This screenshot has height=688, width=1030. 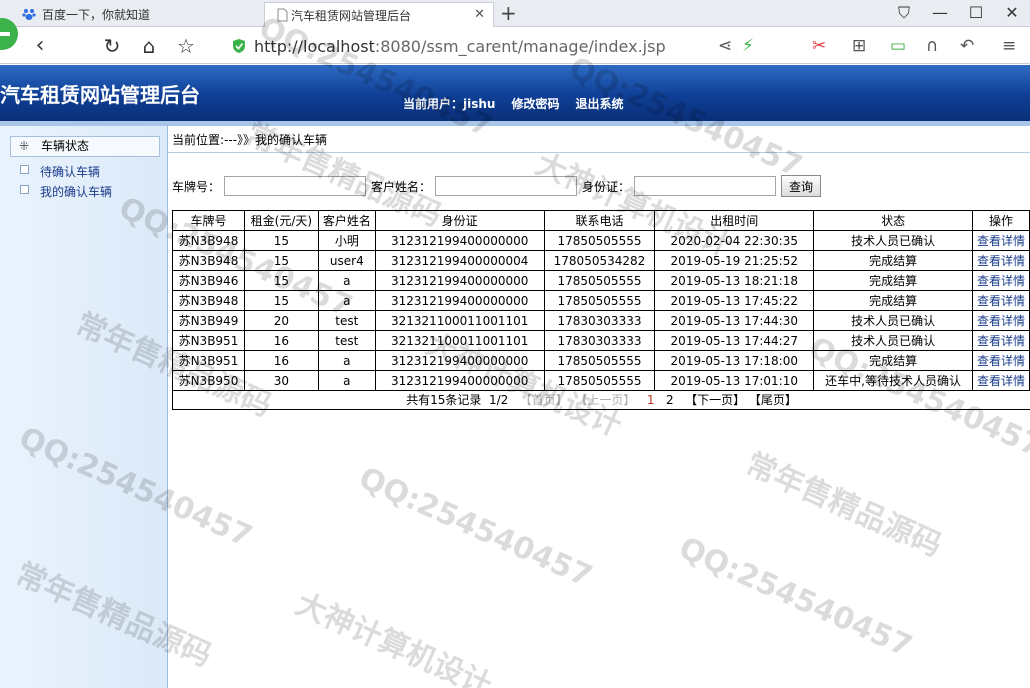 What do you see at coordinates (281, 380) in the screenshot?
I see `table-cell: 30` at bounding box center [281, 380].